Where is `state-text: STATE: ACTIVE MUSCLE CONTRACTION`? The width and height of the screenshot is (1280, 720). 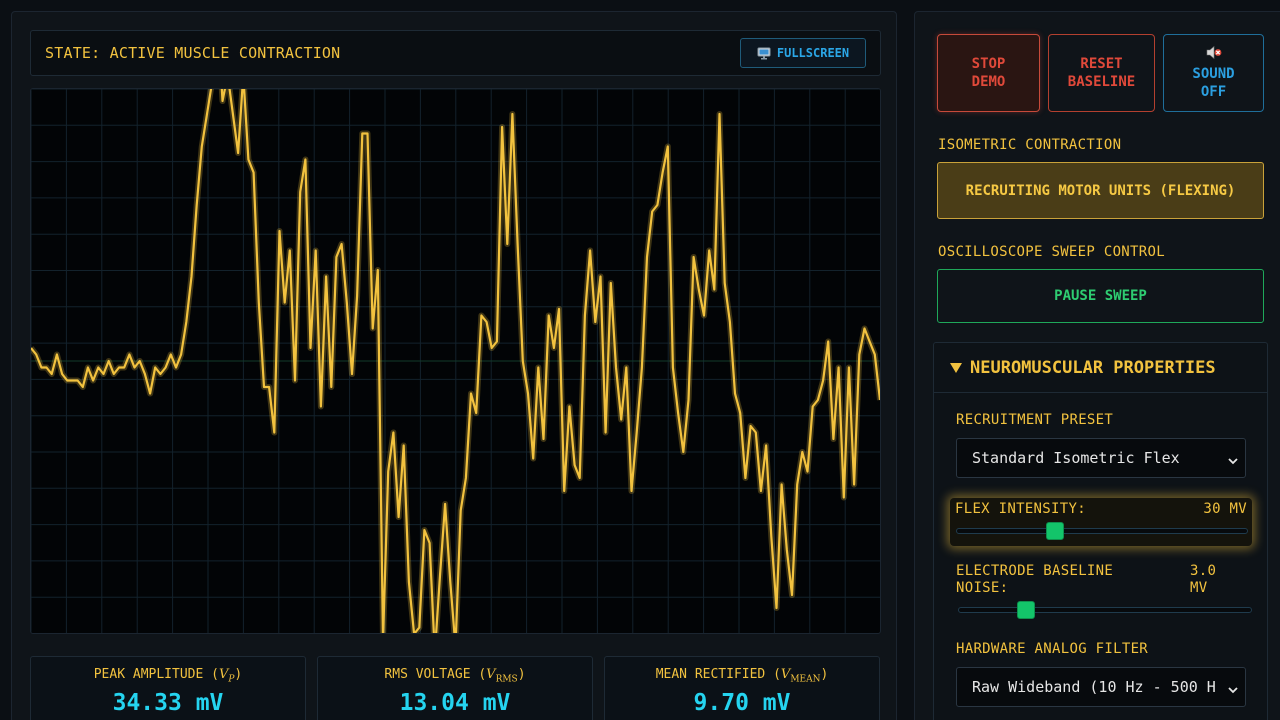 state-text: STATE: ACTIVE MUSCLE CONTRACTION is located at coordinates (193, 53).